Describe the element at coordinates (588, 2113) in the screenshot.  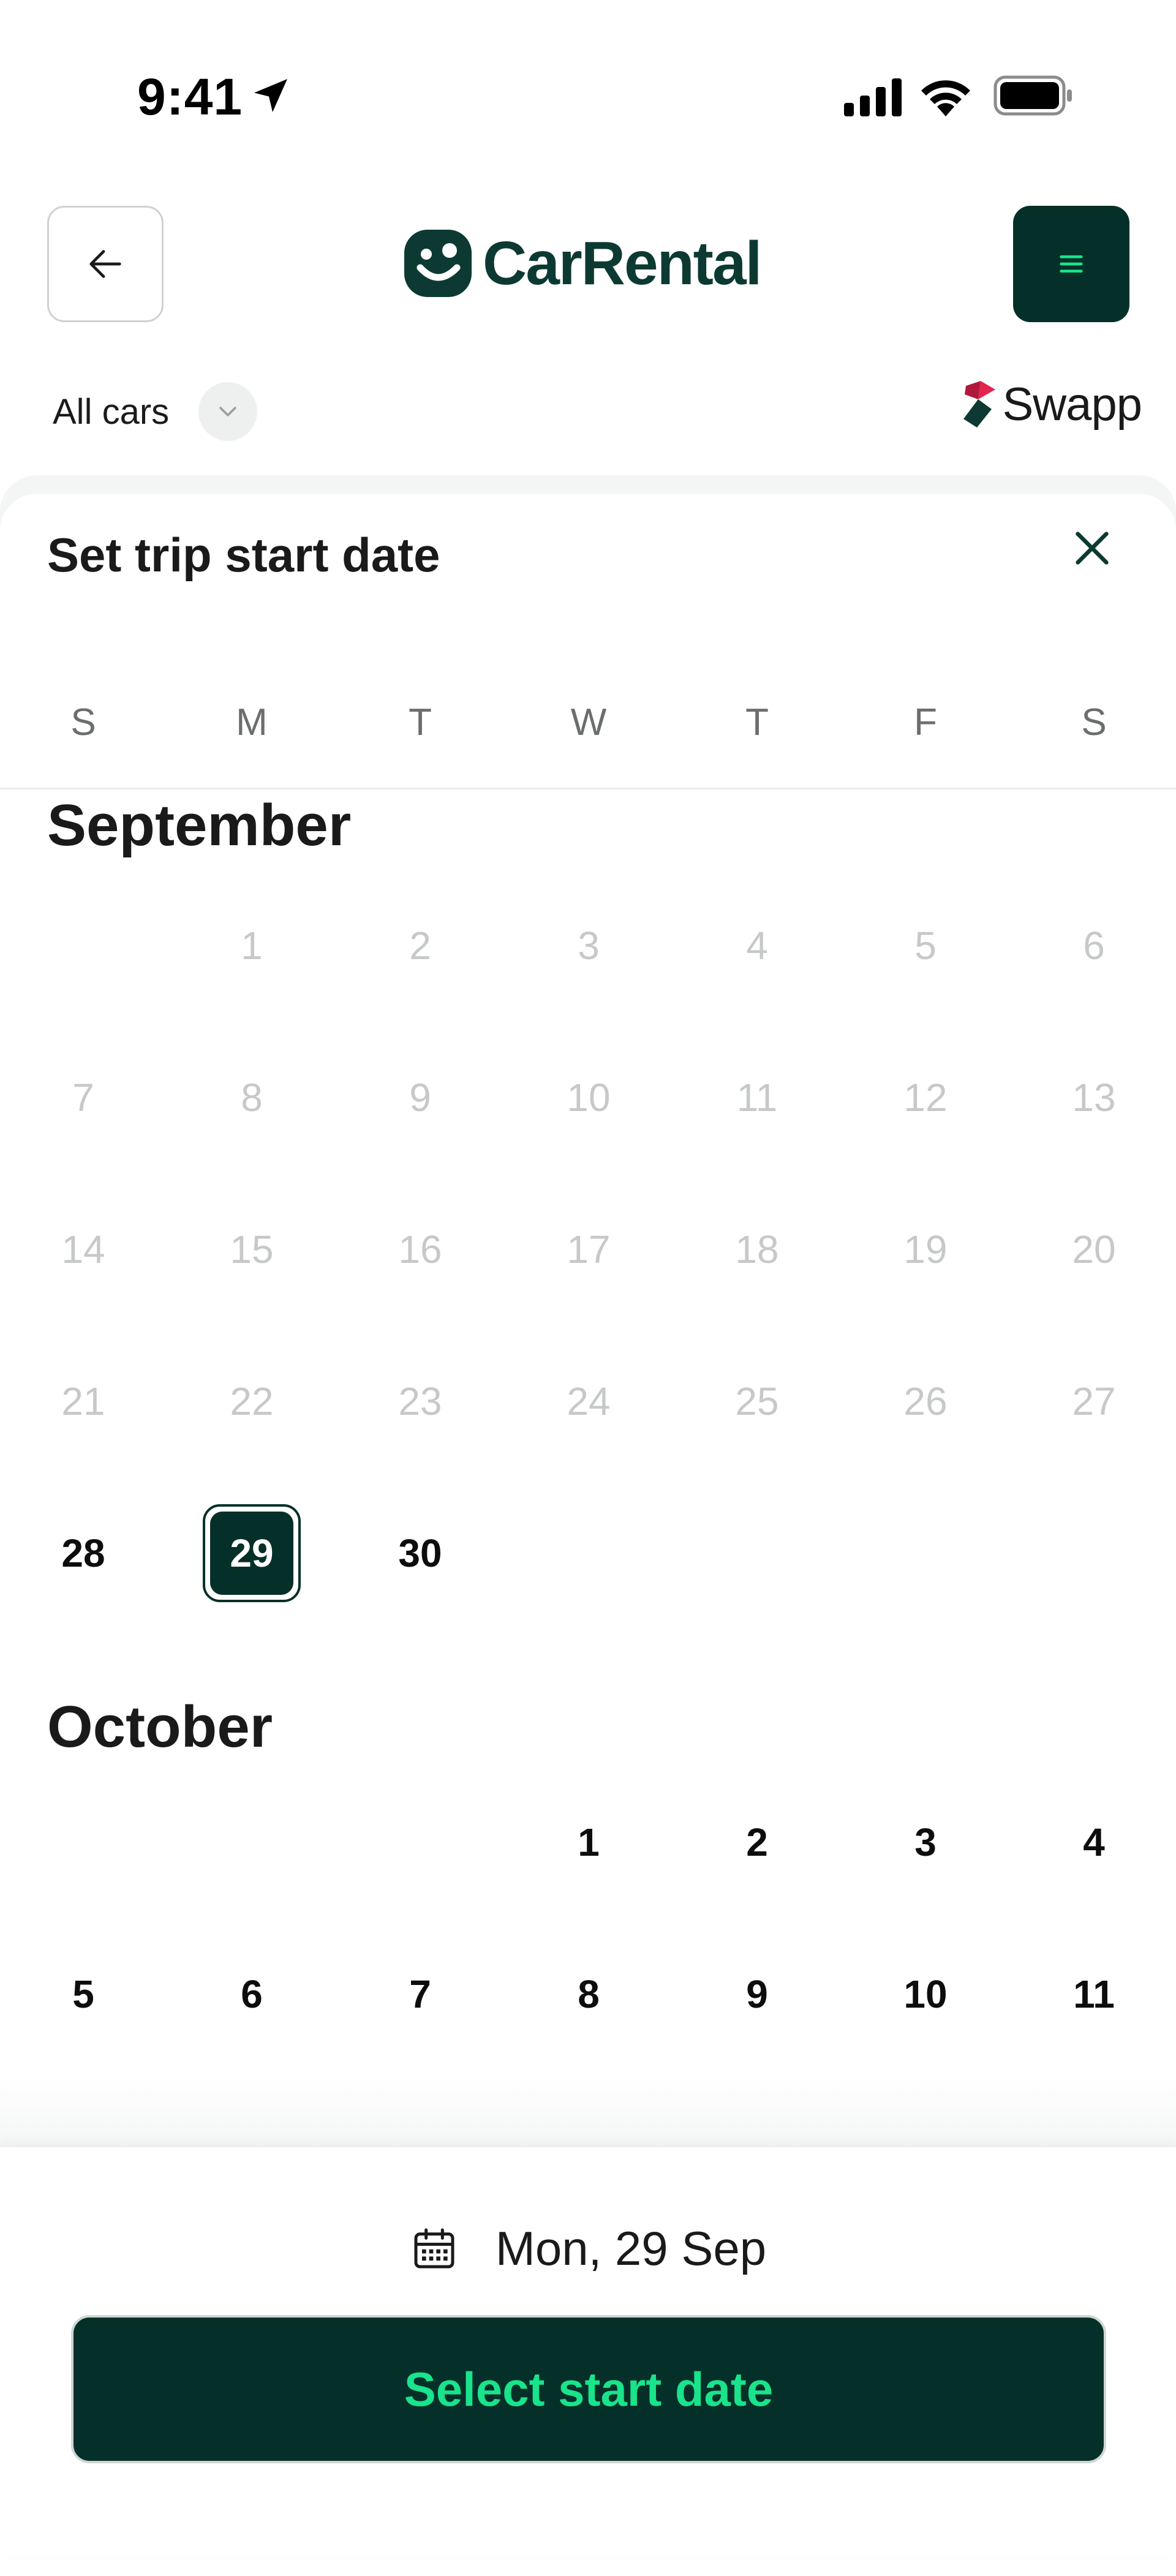
I see `scroll-fade` at that location.